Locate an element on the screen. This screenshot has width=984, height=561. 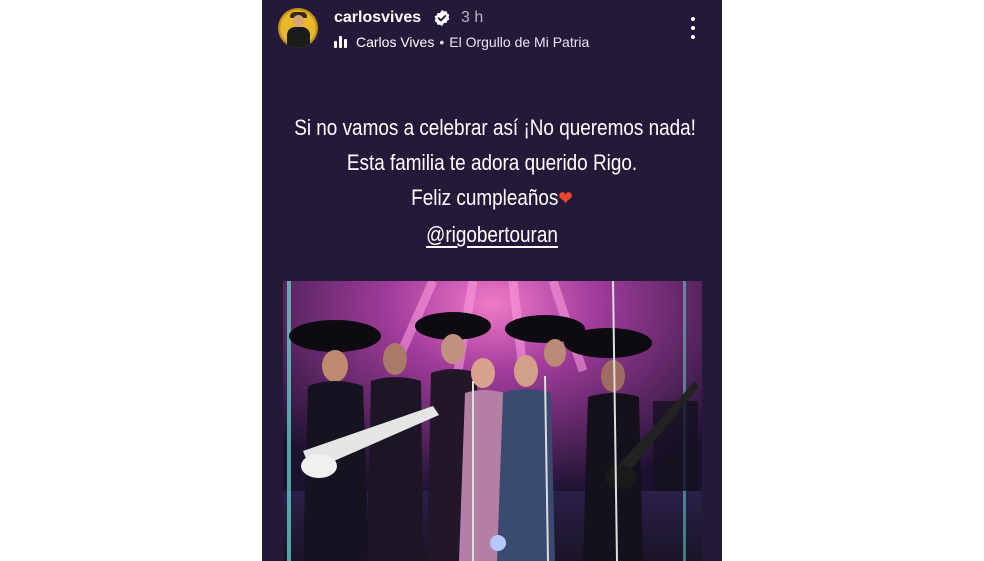
post-time: 3 h is located at coordinates (472, 17).